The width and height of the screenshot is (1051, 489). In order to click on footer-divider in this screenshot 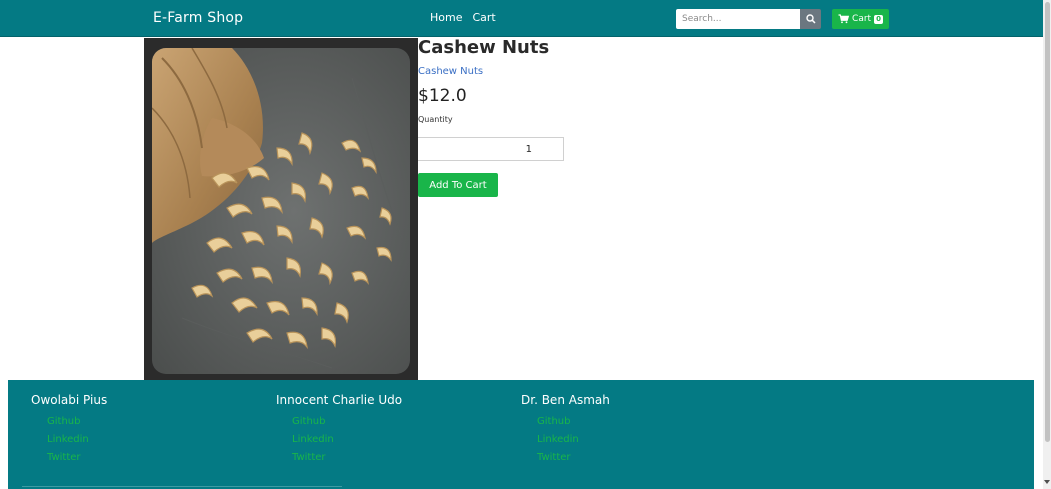, I will do `click(182, 486)`.